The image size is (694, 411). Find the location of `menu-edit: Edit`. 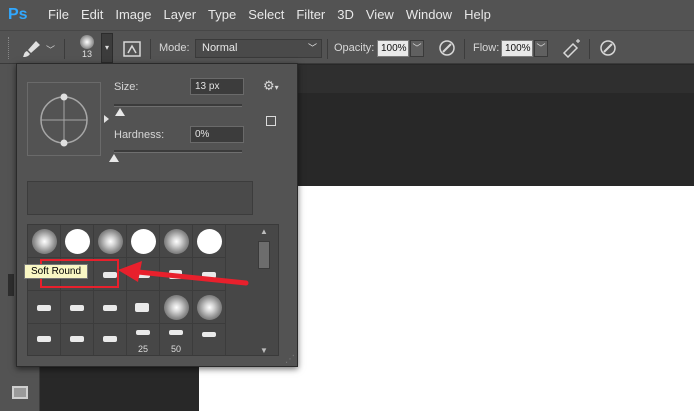

menu-edit: Edit is located at coordinates (92, 15).